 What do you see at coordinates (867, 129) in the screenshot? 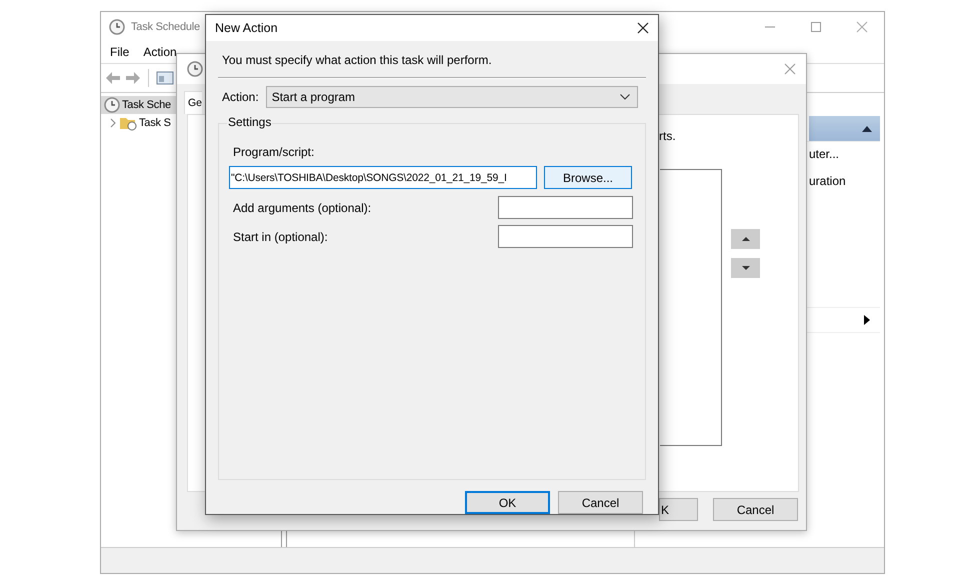
I see `collapse-icon` at bounding box center [867, 129].